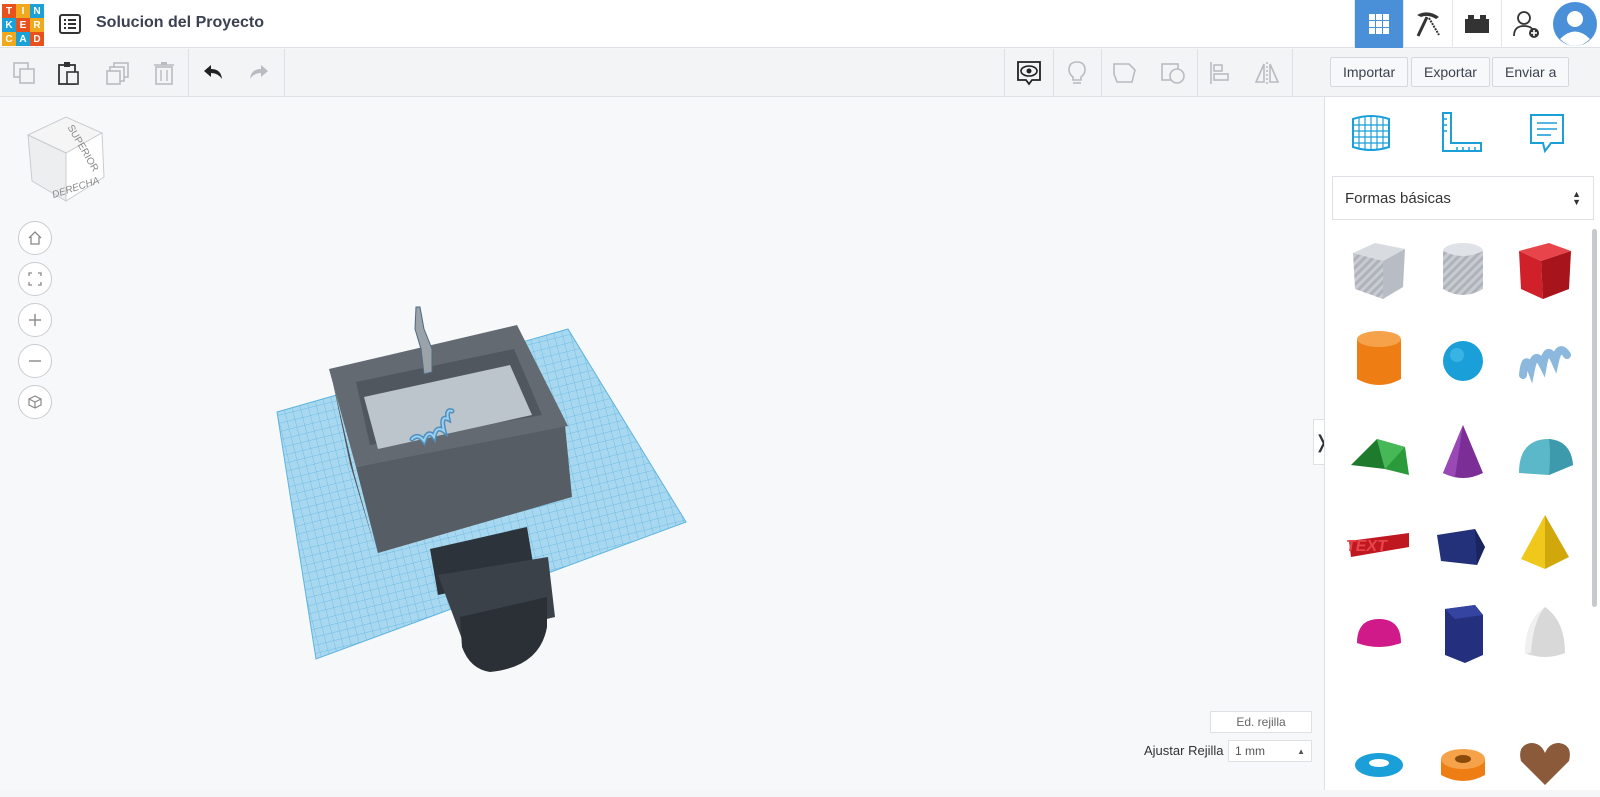  Describe the element at coordinates (1531, 72) in the screenshot. I see `send-to-button: Enviar a` at that location.